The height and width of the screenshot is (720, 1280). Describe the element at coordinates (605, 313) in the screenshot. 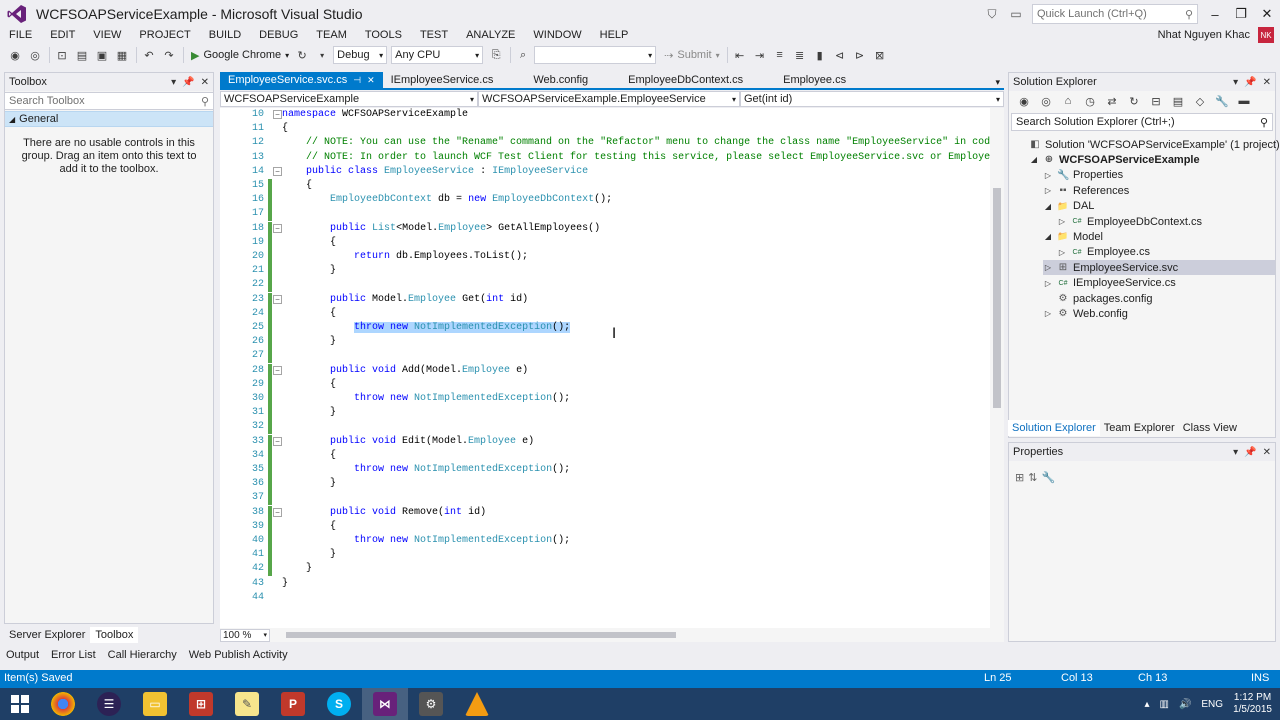

I see `code-line: 24 {` at that location.